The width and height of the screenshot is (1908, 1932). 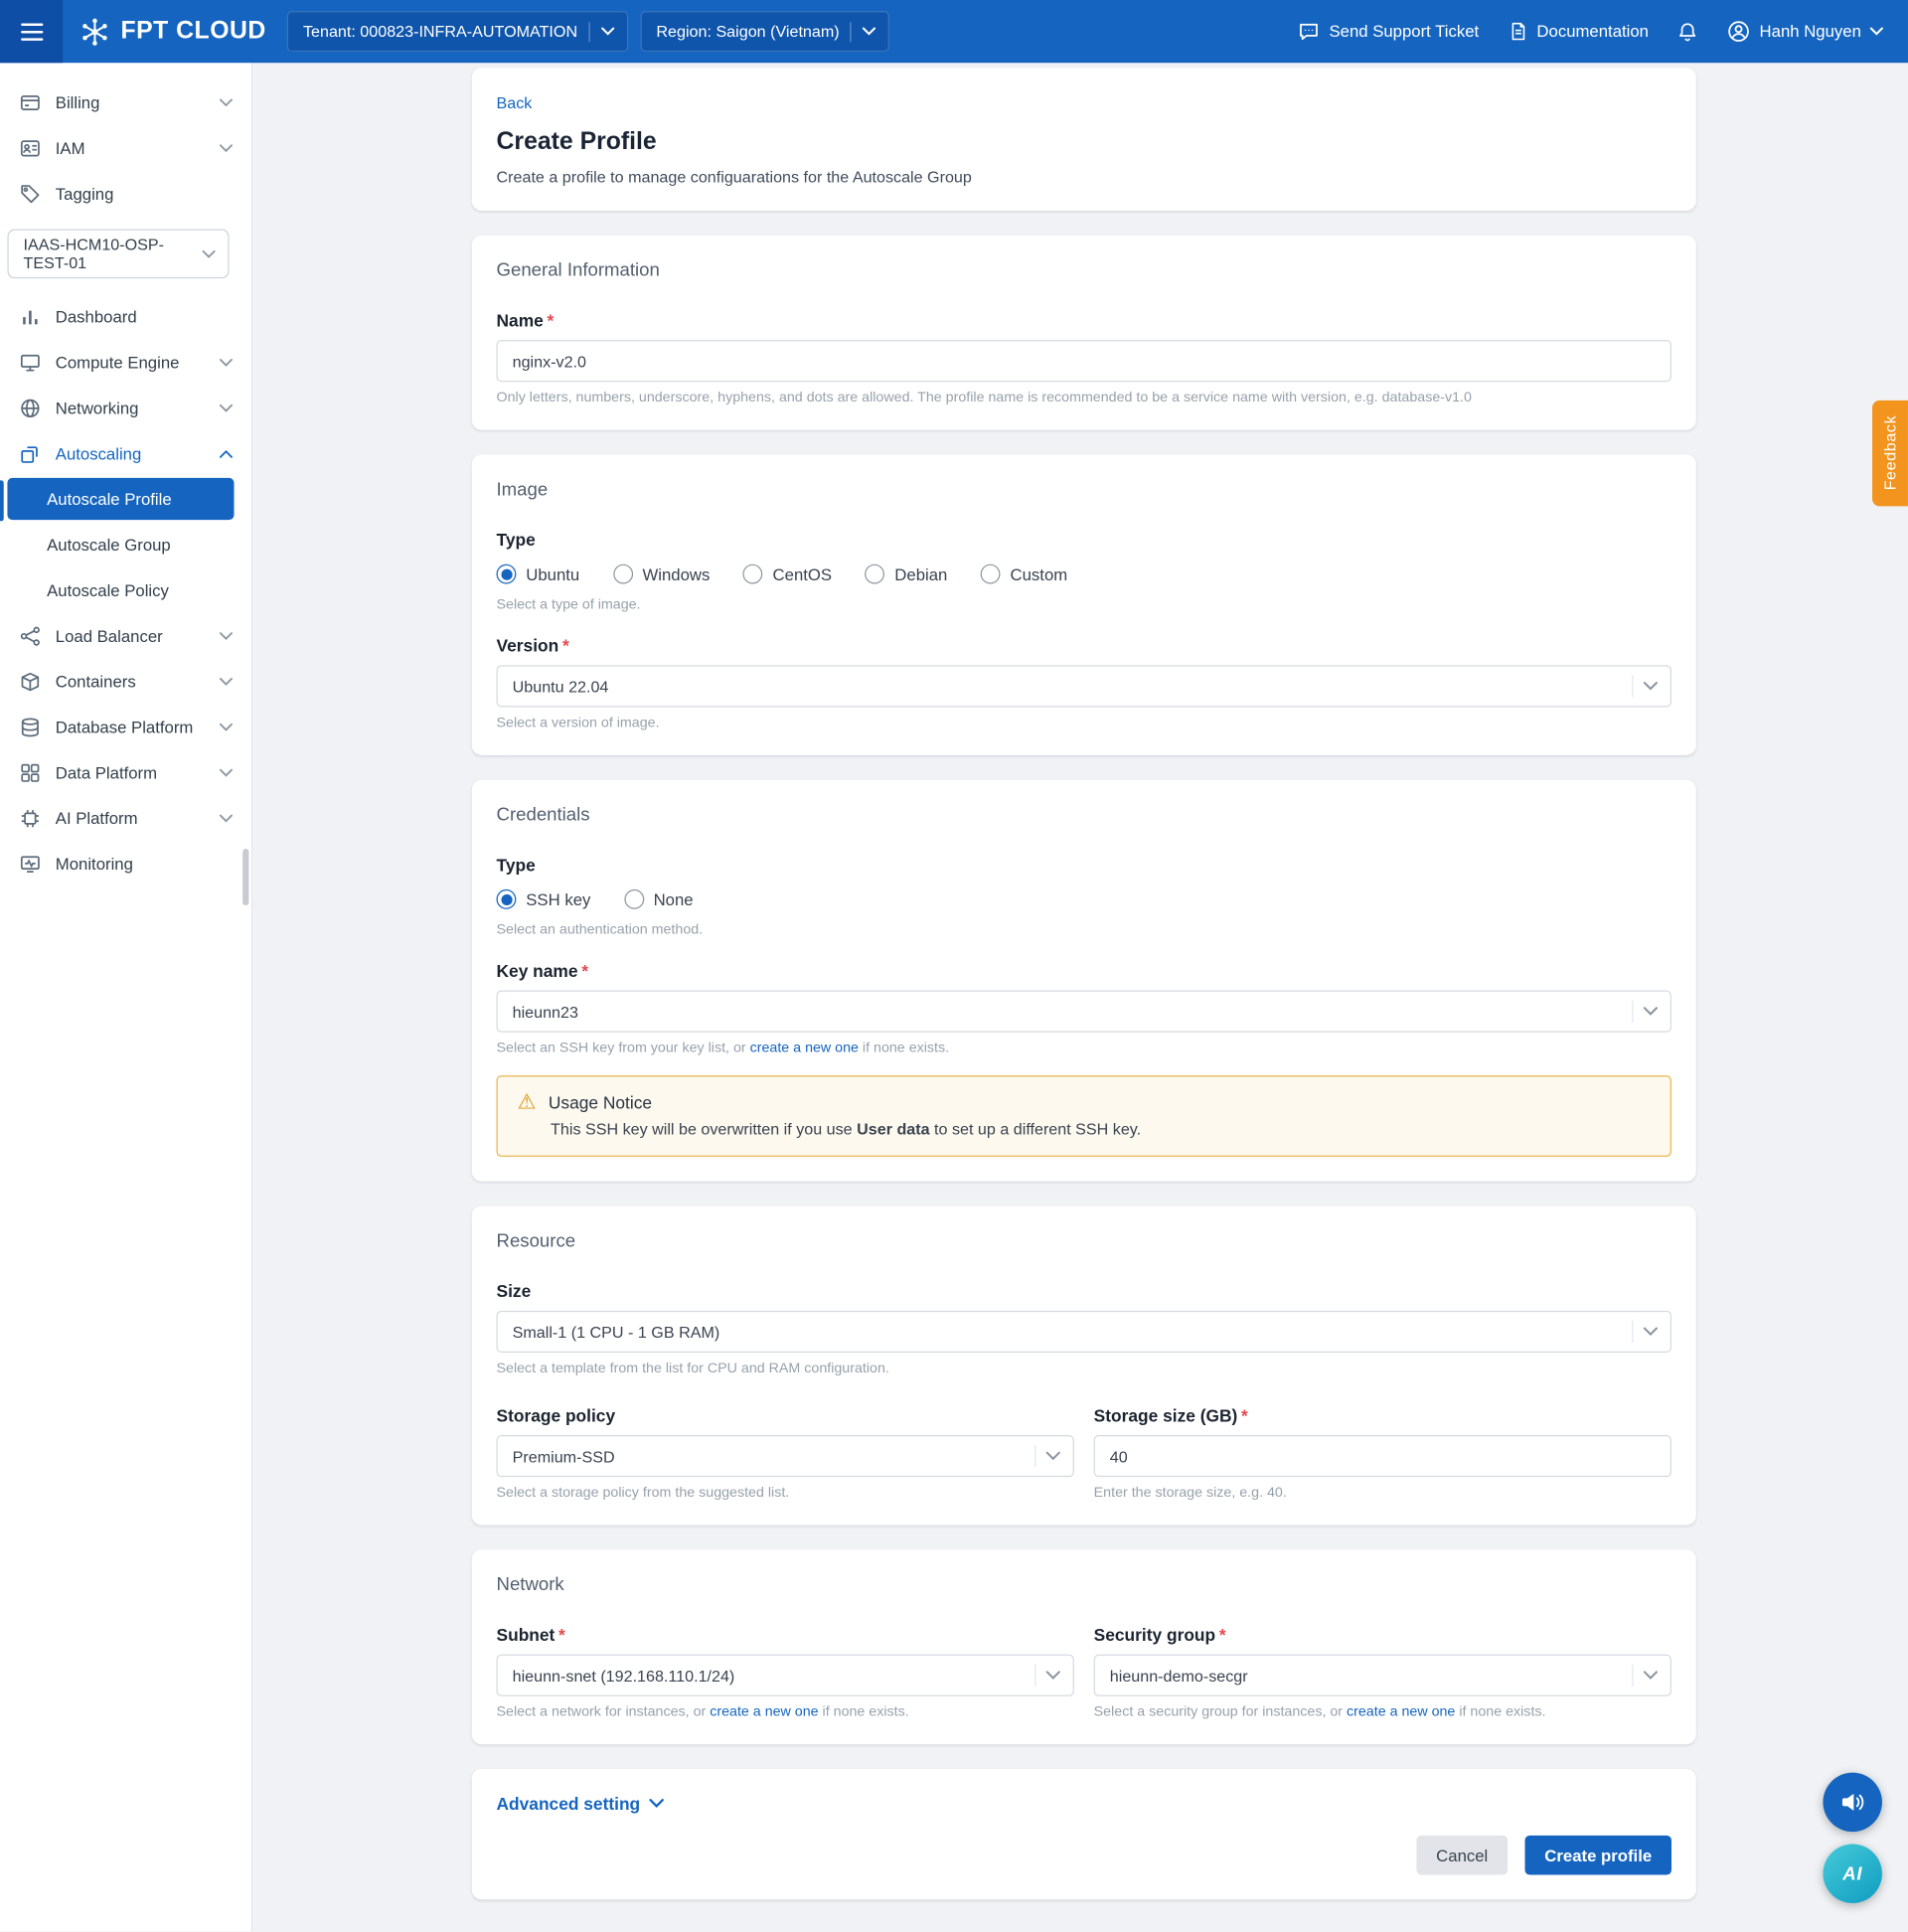 I want to click on notice-title: Usage Notice, so click(x=600, y=1101).